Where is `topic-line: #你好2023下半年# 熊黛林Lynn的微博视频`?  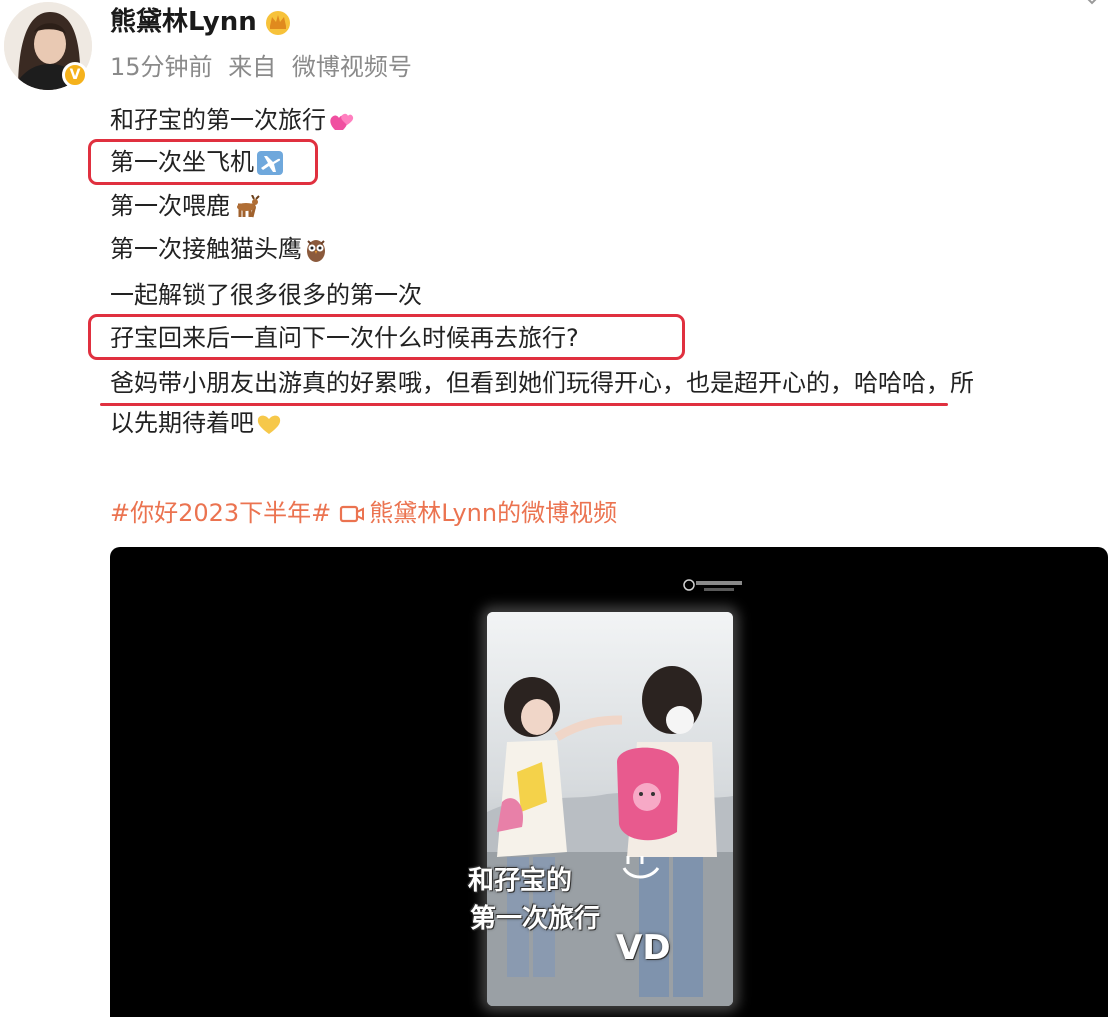 topic-line: #你好2023下半年# 熊黛林Lynn的微博视频 is located at coordinates (363, 513).